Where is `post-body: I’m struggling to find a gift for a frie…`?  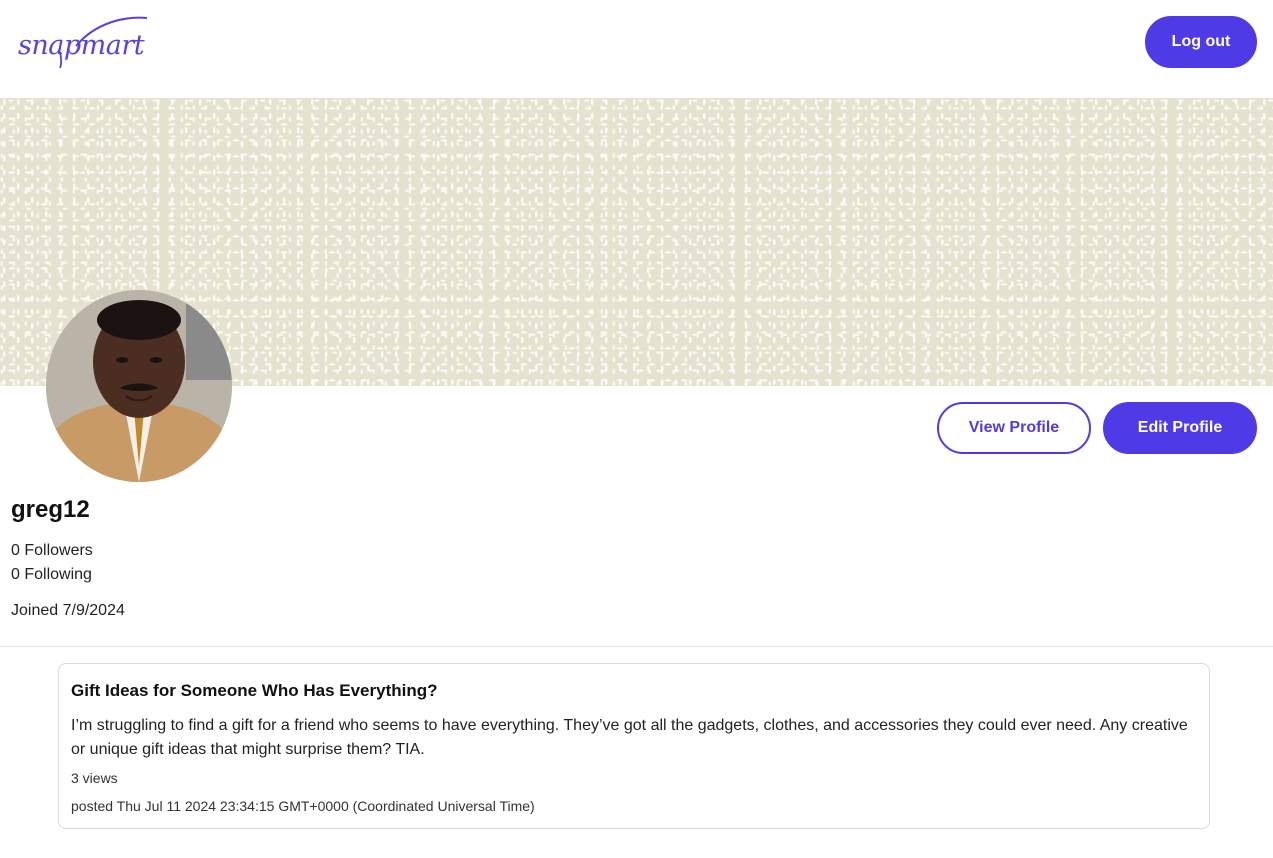 post-body: I’m struggling to find a gift for a frie… is located at coordinates (629, 737).